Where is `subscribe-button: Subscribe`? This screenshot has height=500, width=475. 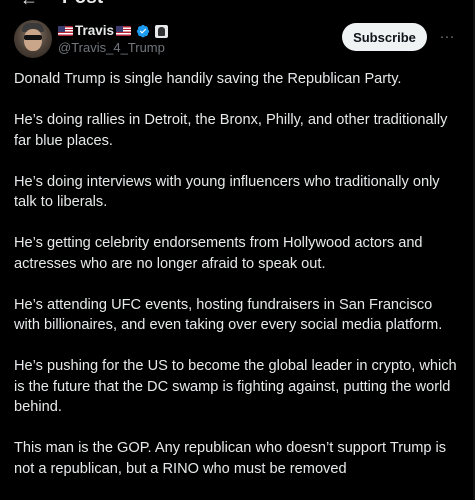
subscribe-button: Subscribe is located at coordinates (384, 37).